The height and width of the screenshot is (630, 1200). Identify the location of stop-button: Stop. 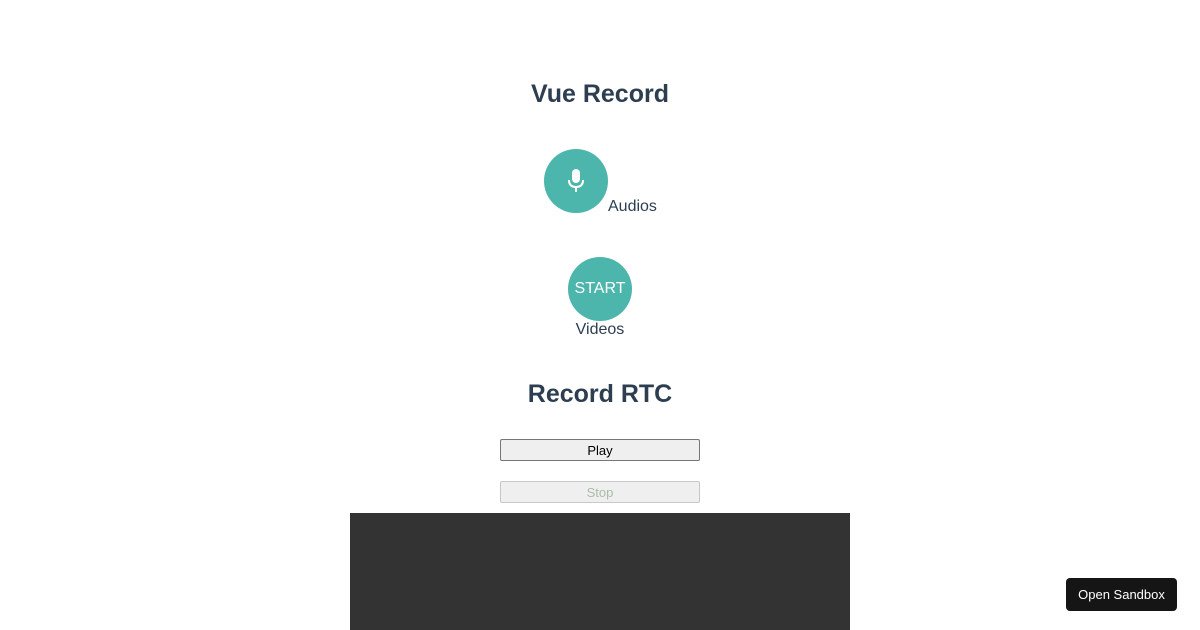
(600, 492).